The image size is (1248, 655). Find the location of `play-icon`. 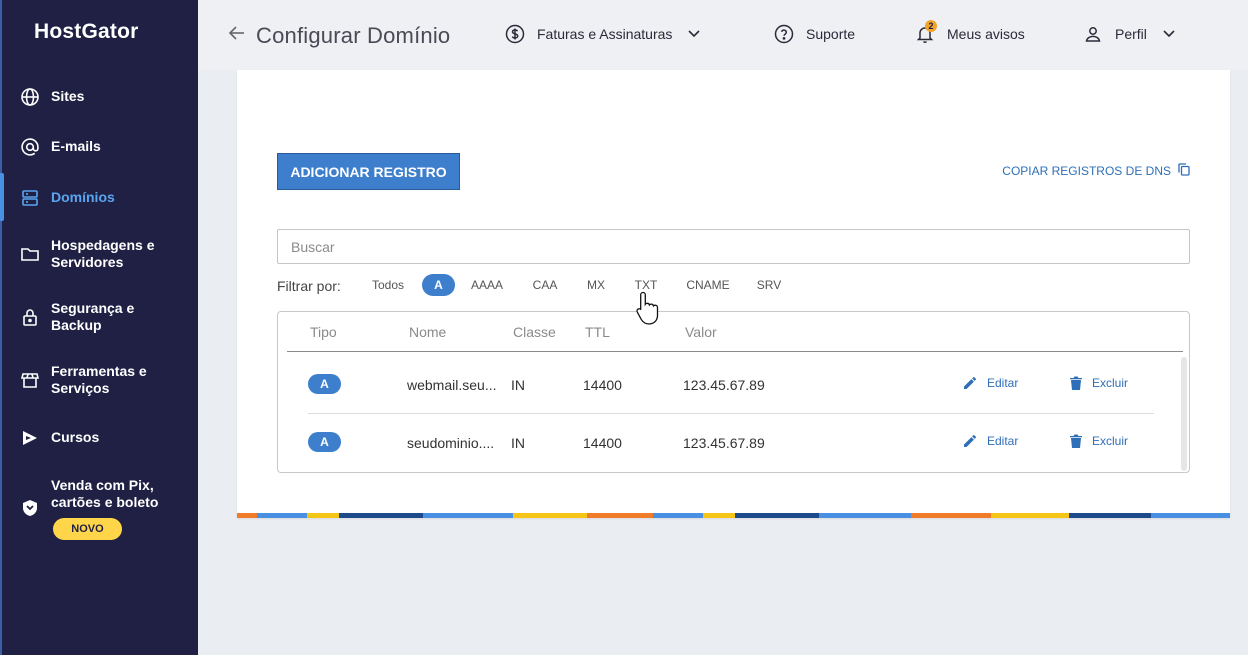

play-icon is located at coordinates (30, 438).